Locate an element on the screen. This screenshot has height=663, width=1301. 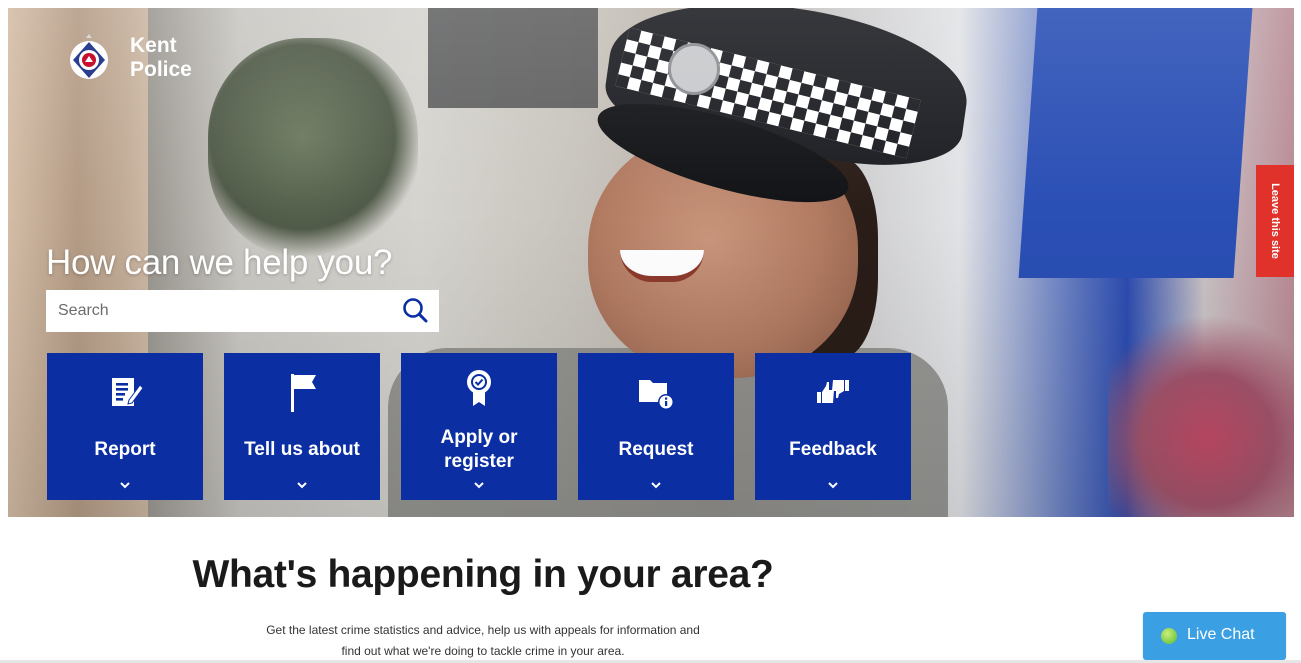
folder-info-icon is located at coordinates (656, 392).